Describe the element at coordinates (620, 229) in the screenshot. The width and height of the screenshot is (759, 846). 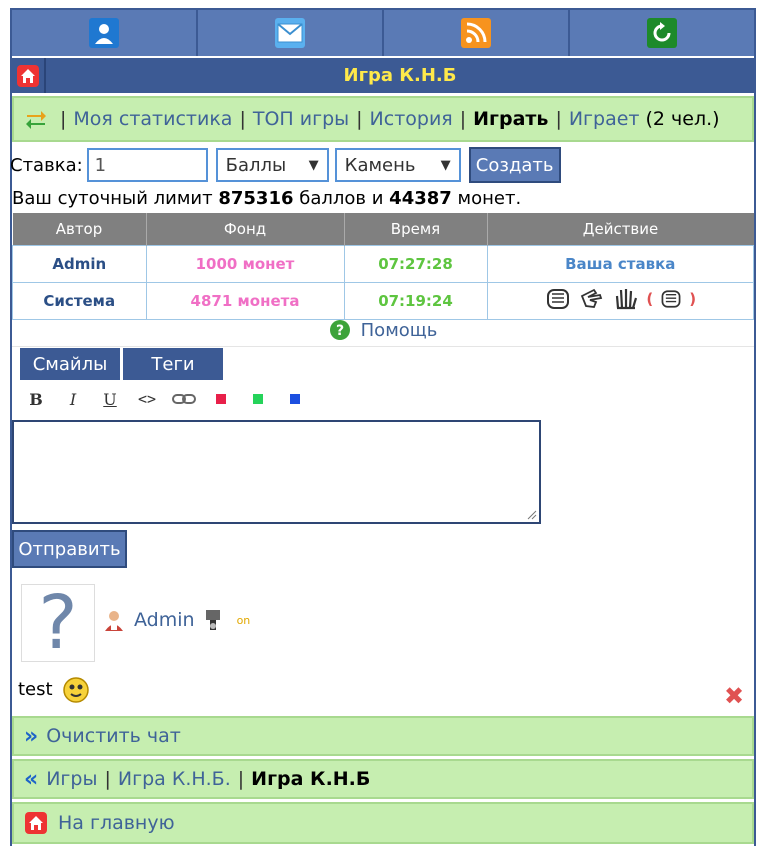
I see `col-action: Действие` at that location.